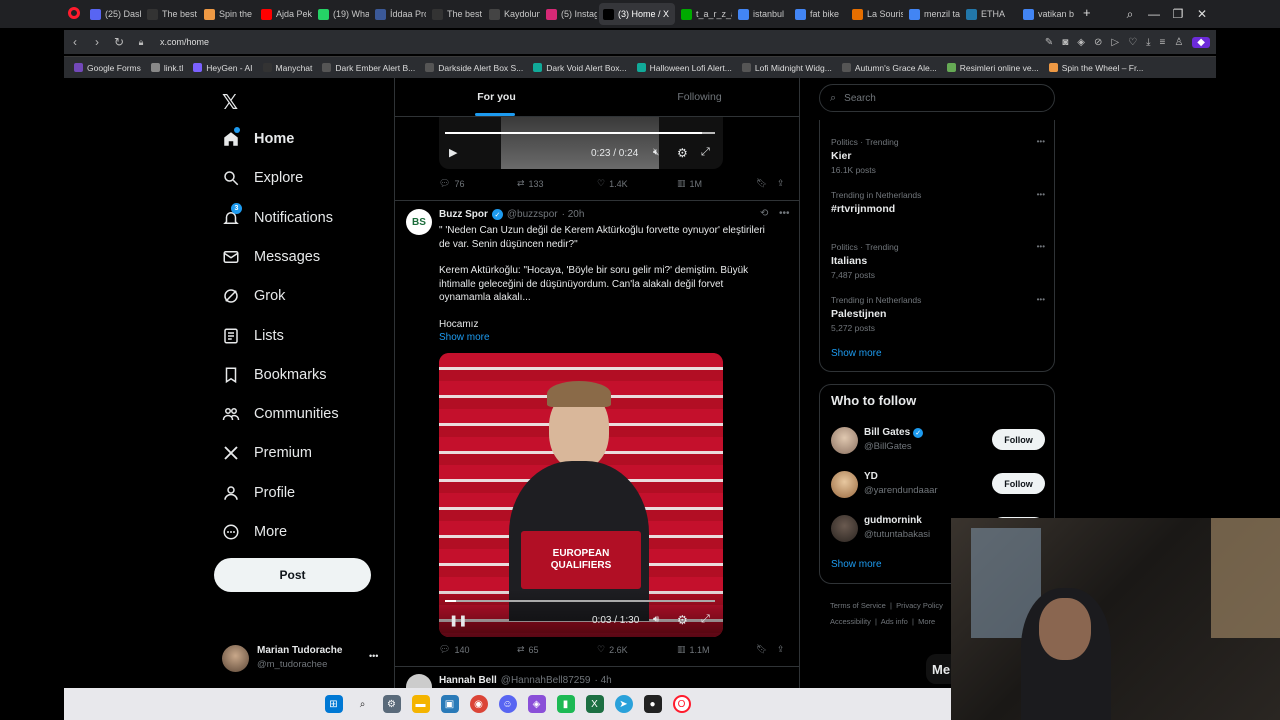 This screenshot has height=720, width=1280. What do you see at coordinates (97, 42) in the screenshot?
I see `forward-icon: ›` at bounding box center [97, 42].